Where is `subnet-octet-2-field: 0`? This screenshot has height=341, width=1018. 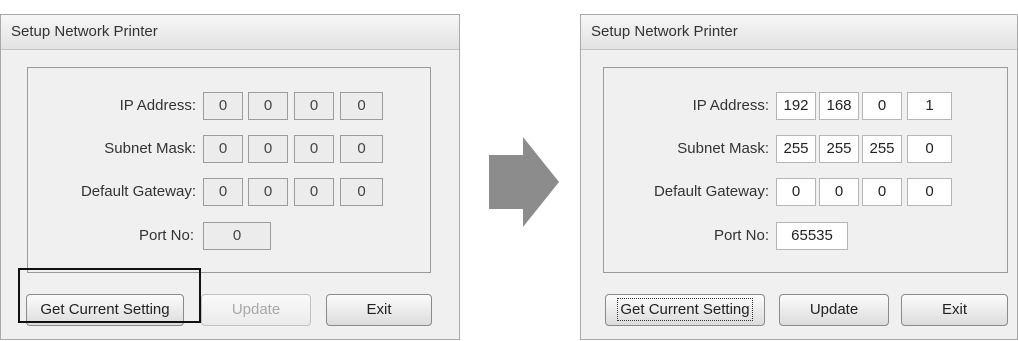
subnet-octet-2-field: 0 is located at coordinates (268, 149).